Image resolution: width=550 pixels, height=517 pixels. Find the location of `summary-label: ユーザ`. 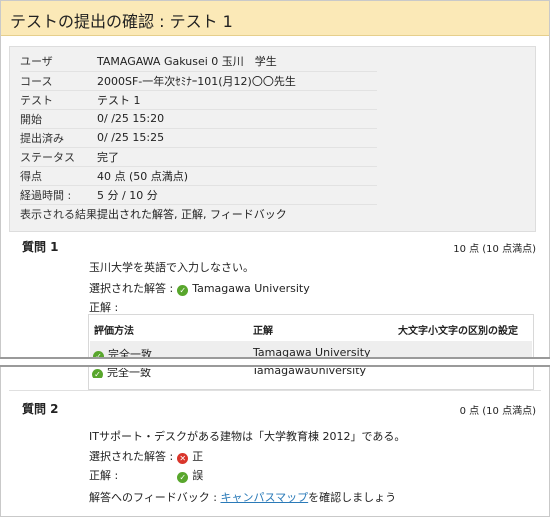

summary-label: ユーザ is located at coordinates (58, 62).